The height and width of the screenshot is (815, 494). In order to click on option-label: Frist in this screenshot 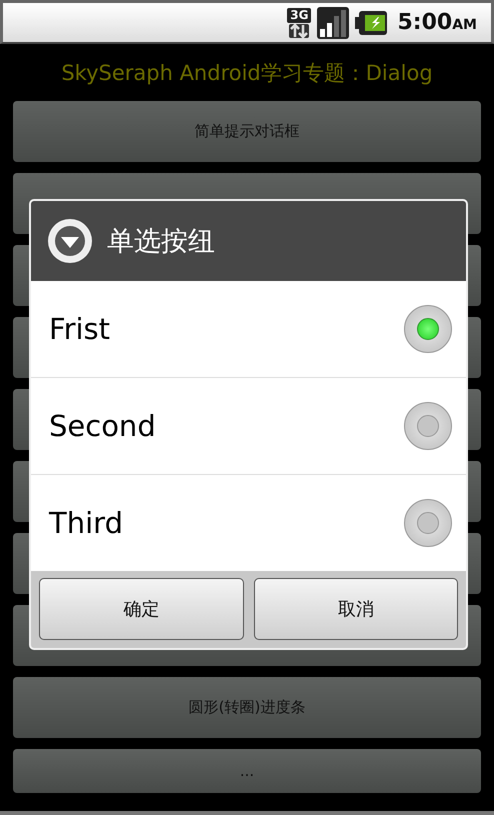, I will do `click(79, 329)`.